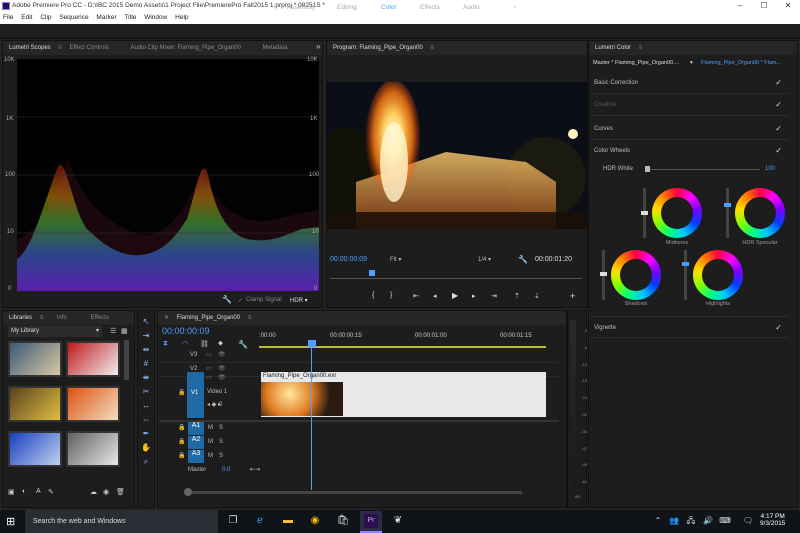 This screenshot has height=533, width=800. Describe the element at coordinates (204, 344) in the screenshot. I see `linked-selection-icon: ⛓` at that location.